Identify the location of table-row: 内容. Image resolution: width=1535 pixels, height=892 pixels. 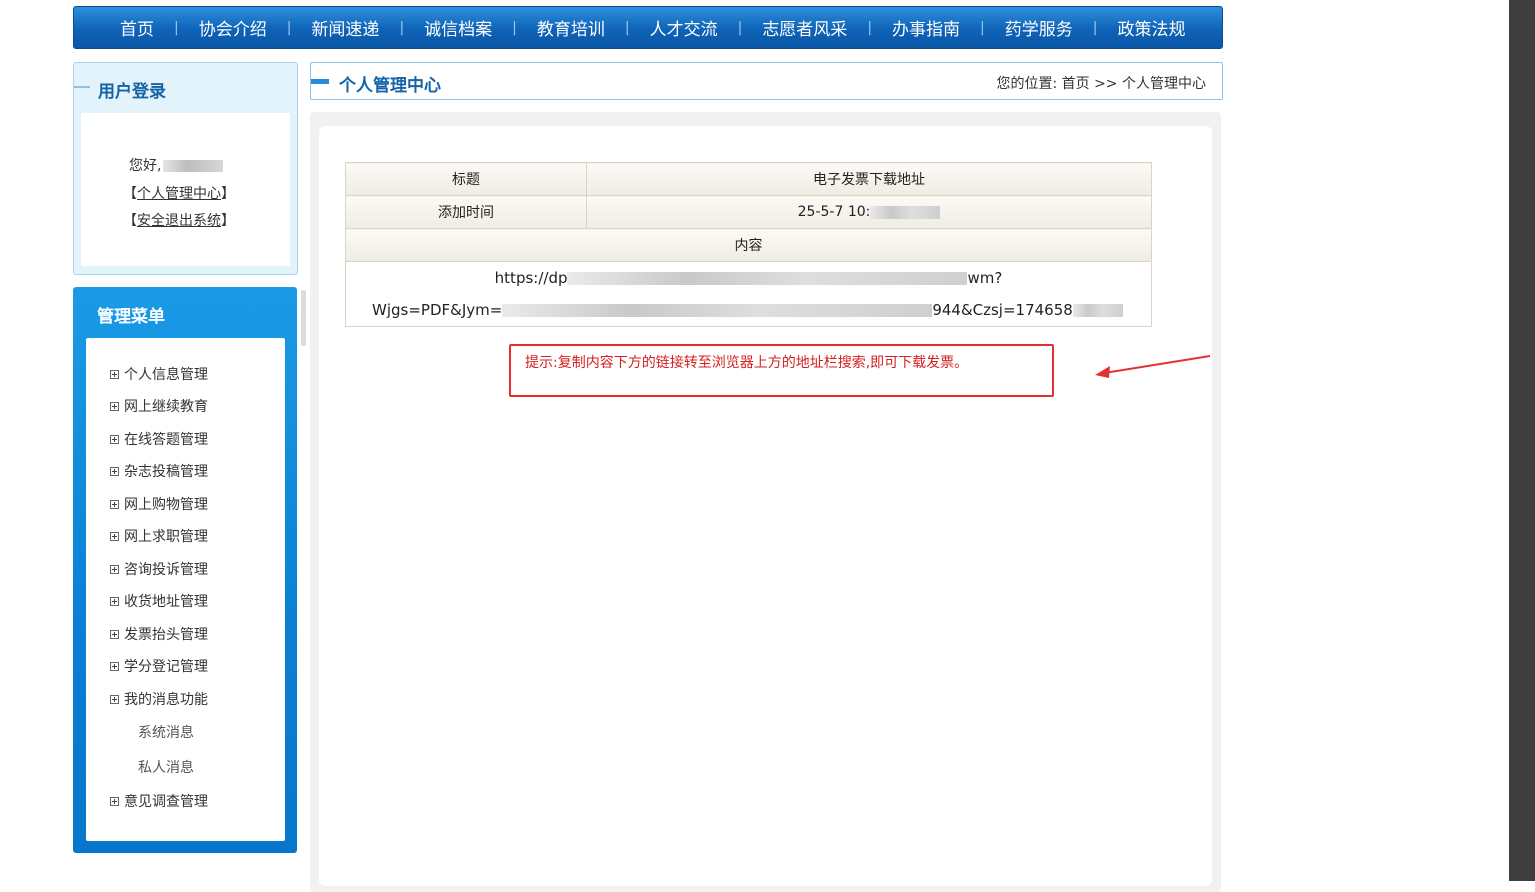
(748, 245).